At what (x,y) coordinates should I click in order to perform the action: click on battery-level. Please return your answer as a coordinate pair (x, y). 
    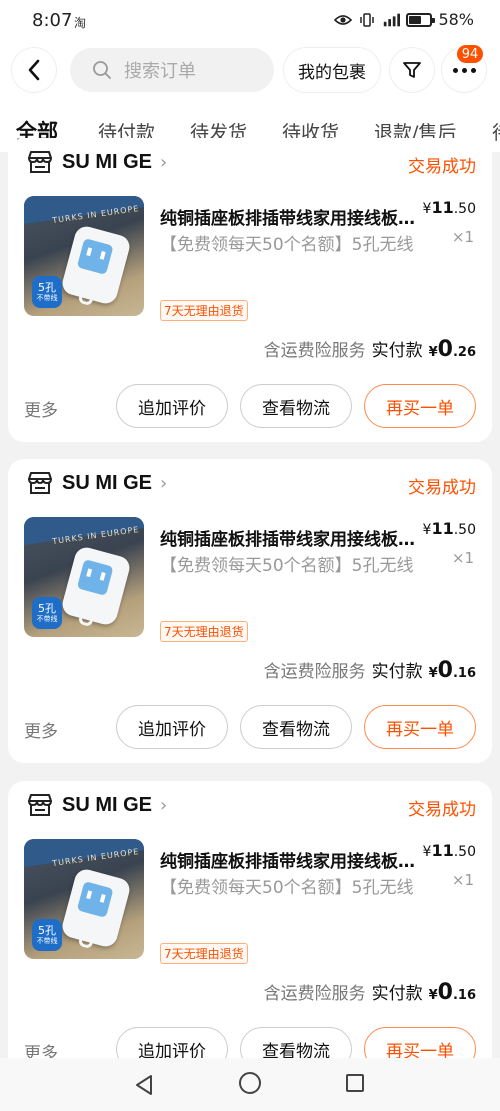
    Looking at the image, I should click on (415, 19).